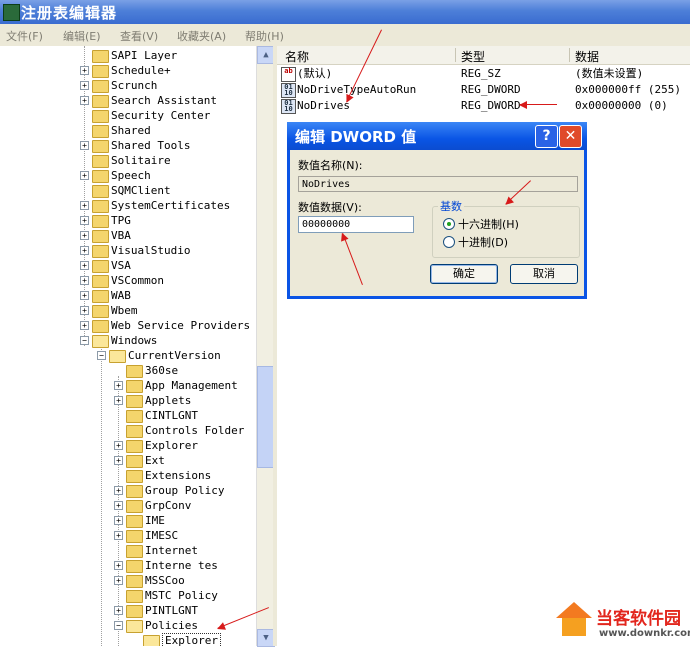 The width and height of the screenshot is (690, 647). What do you see at coordinates (128, 220) in the screenshot?
I see `tree-item: + TPG` at bounding box center [128, 220].